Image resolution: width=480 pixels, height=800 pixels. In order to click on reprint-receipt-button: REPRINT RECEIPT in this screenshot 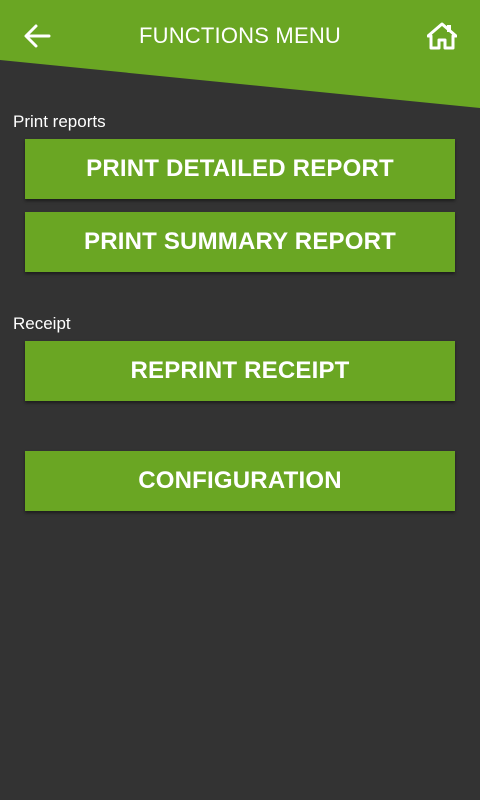, I will do `click(240, 371)`.